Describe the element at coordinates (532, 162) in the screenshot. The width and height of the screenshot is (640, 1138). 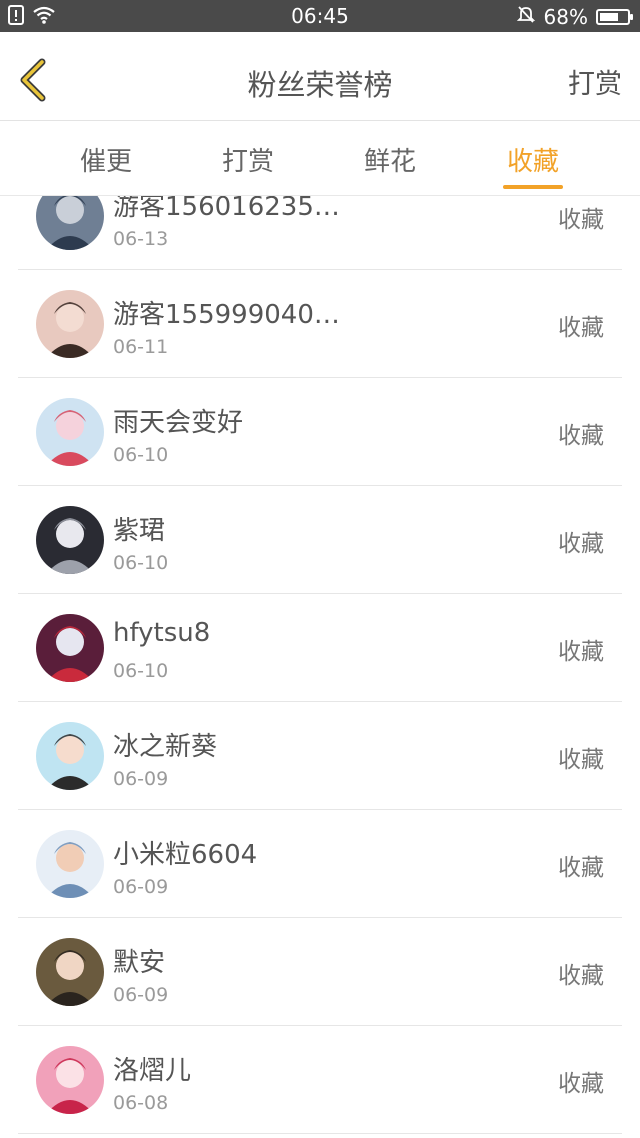
I see `tab-label: 收藏` at that location.